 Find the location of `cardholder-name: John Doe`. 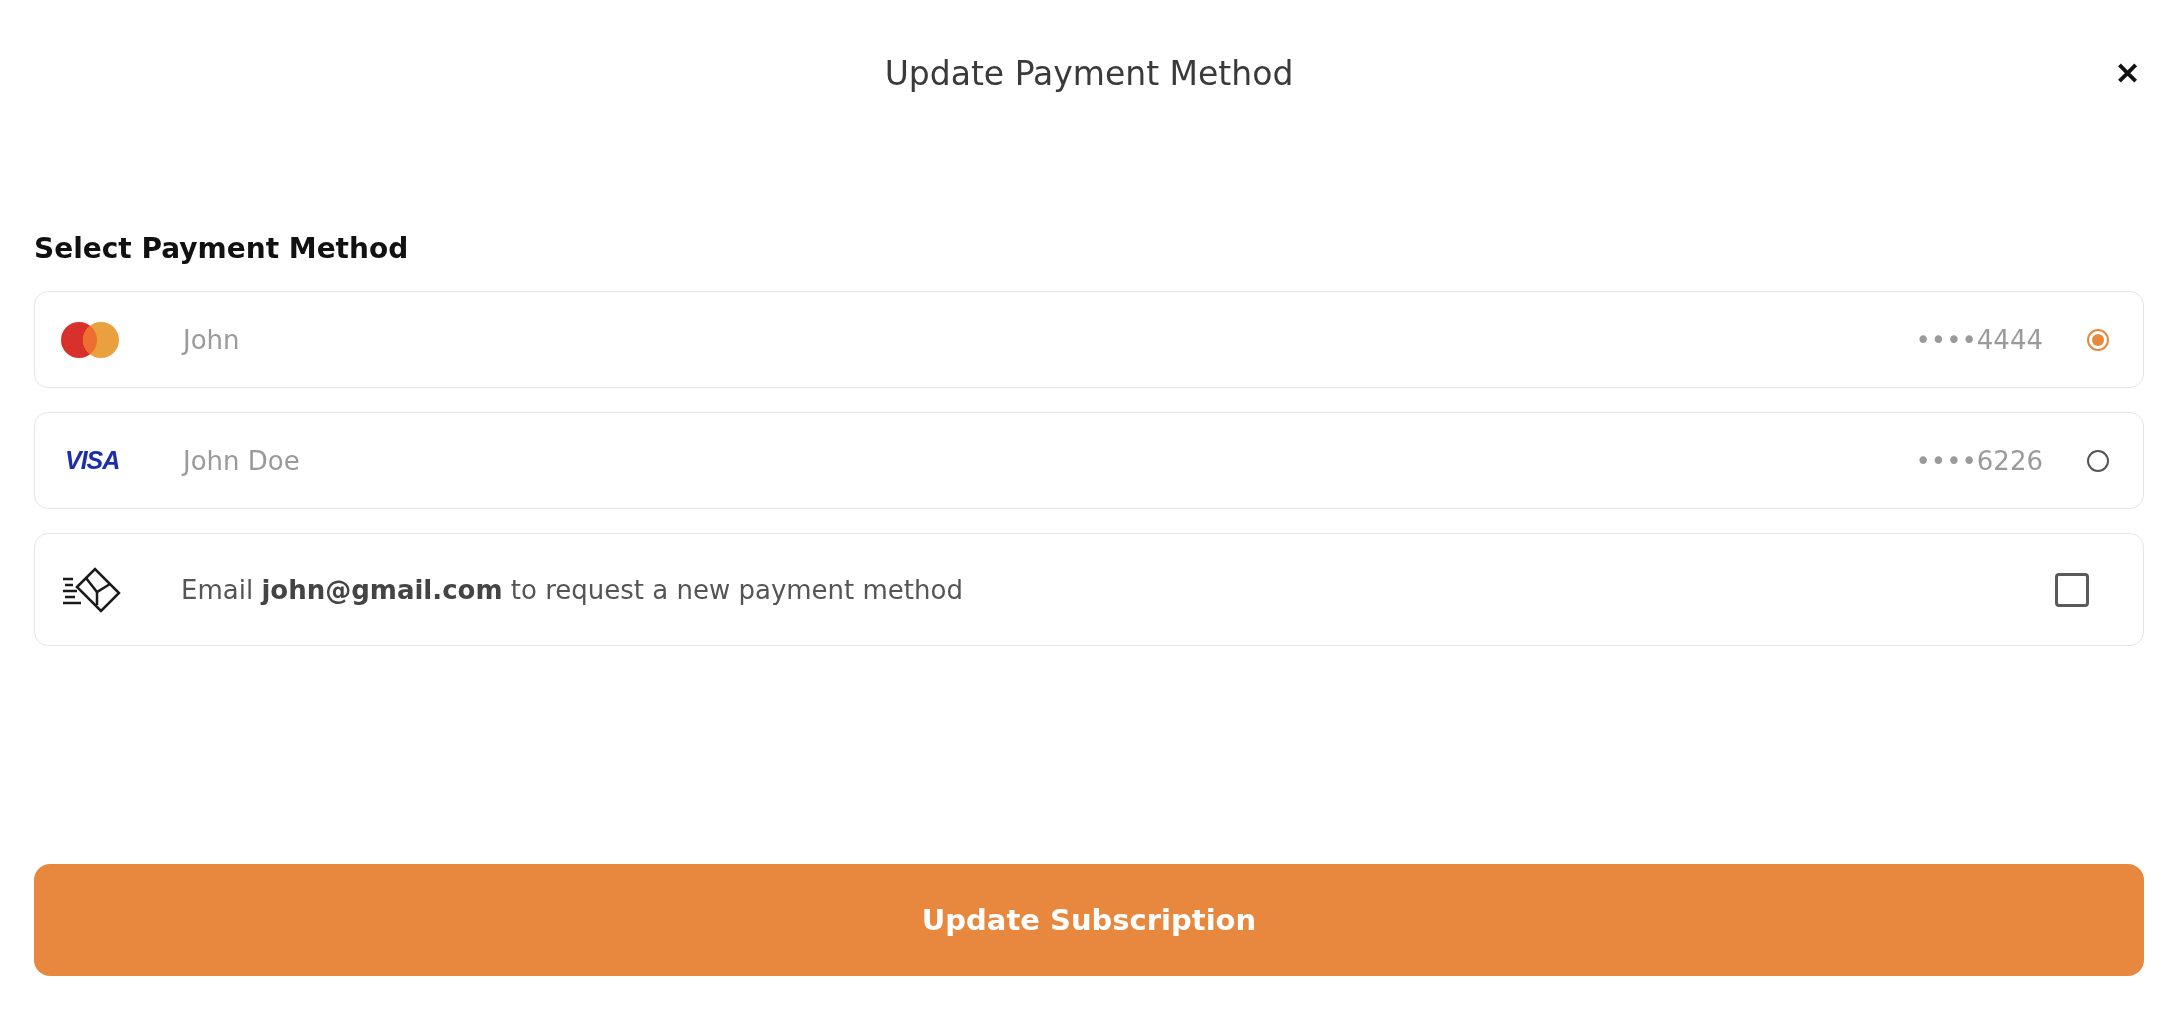

cardholder-name: John Doe is located at coordinates (240, 460).